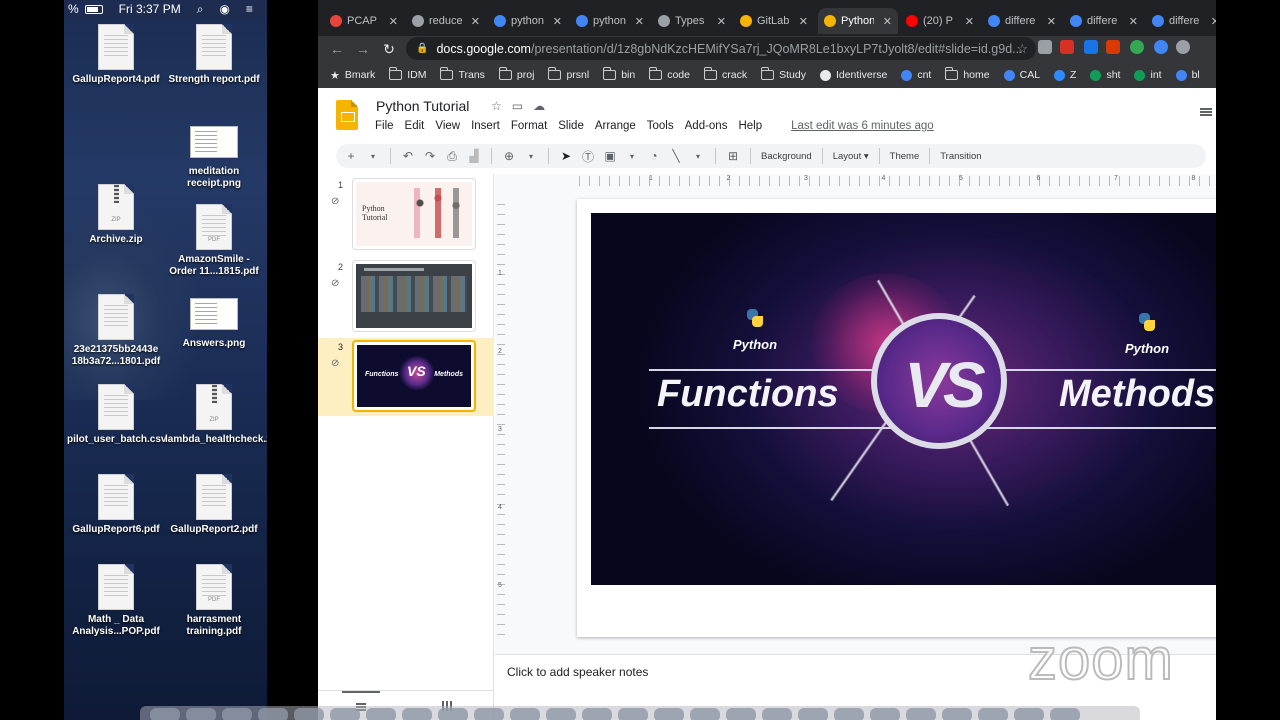 This screenshot has height=720, width=1280. Describe the element at coordinates (916, 75) in the screenshot. I see `bookmark-item: cnt` at that location.